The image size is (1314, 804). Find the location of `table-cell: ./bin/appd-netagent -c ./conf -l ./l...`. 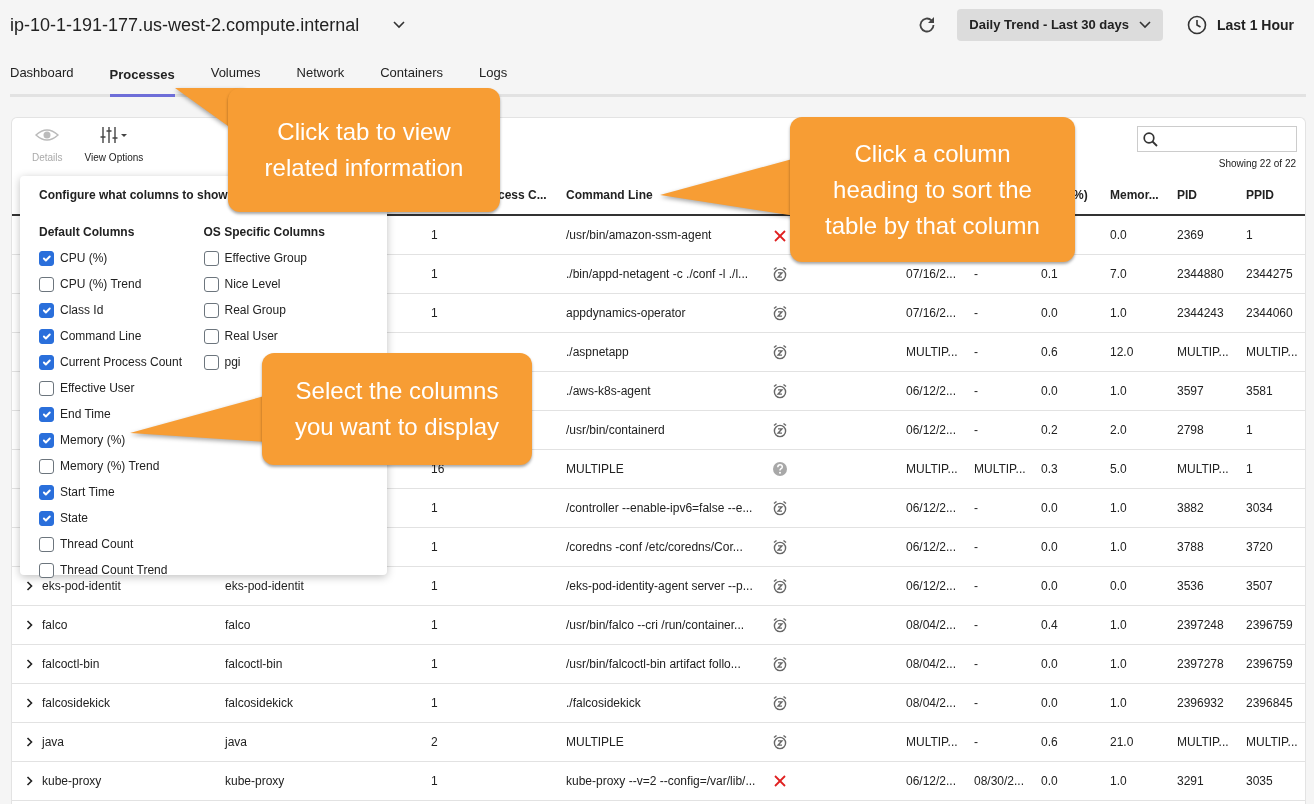

table-cell: ./bin/appd-netagent -c ./conf -l ./l... is located at coordinates (657, 273).